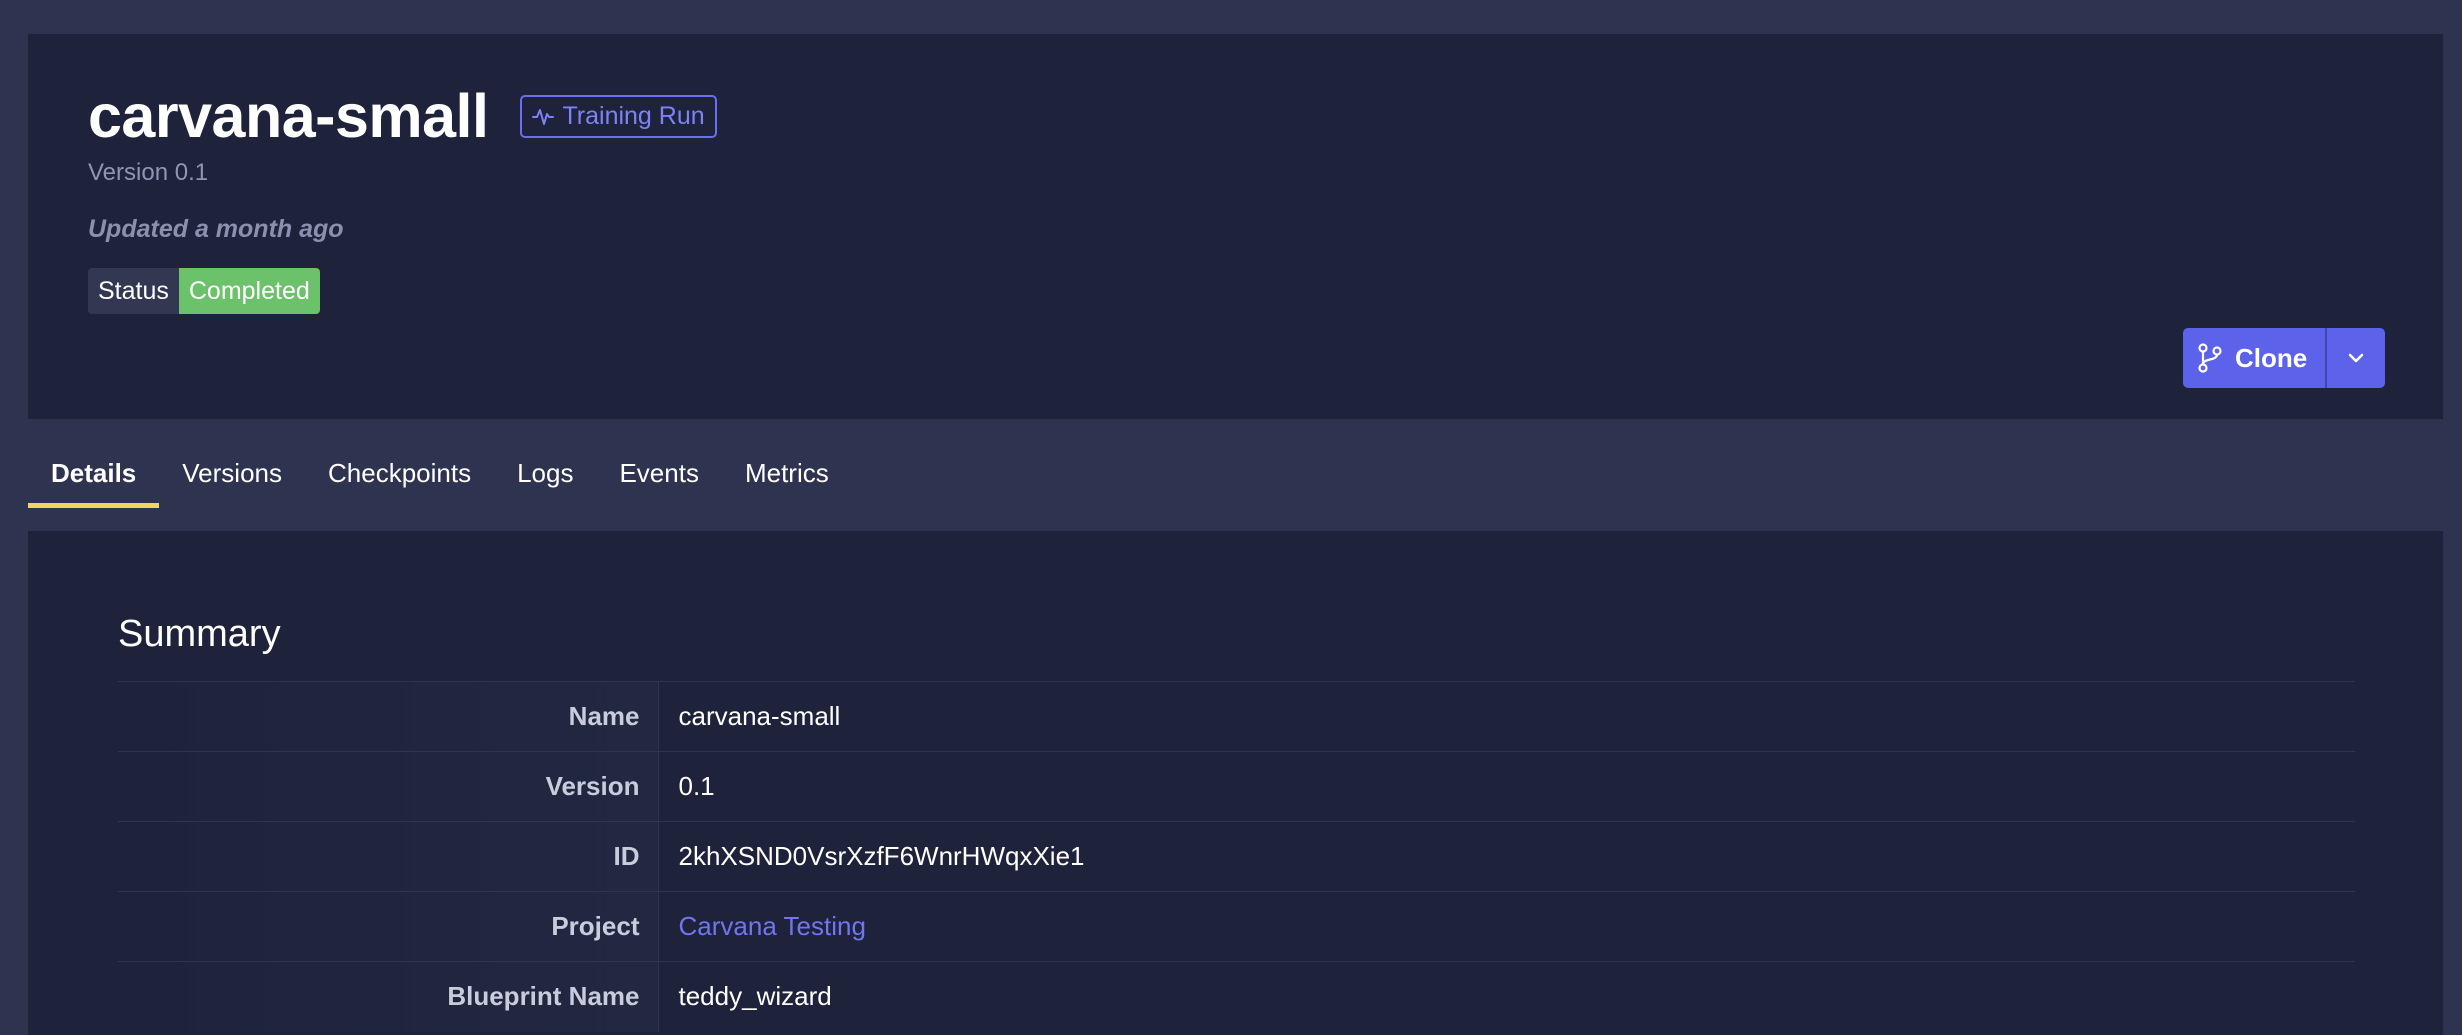 Image resolution: width=2462 pixels, height=1035 pixels. What do you see at coordinates (388, 786) in the screenshot?
I see `row-key-version: Version` at bounding box center [388, 786].